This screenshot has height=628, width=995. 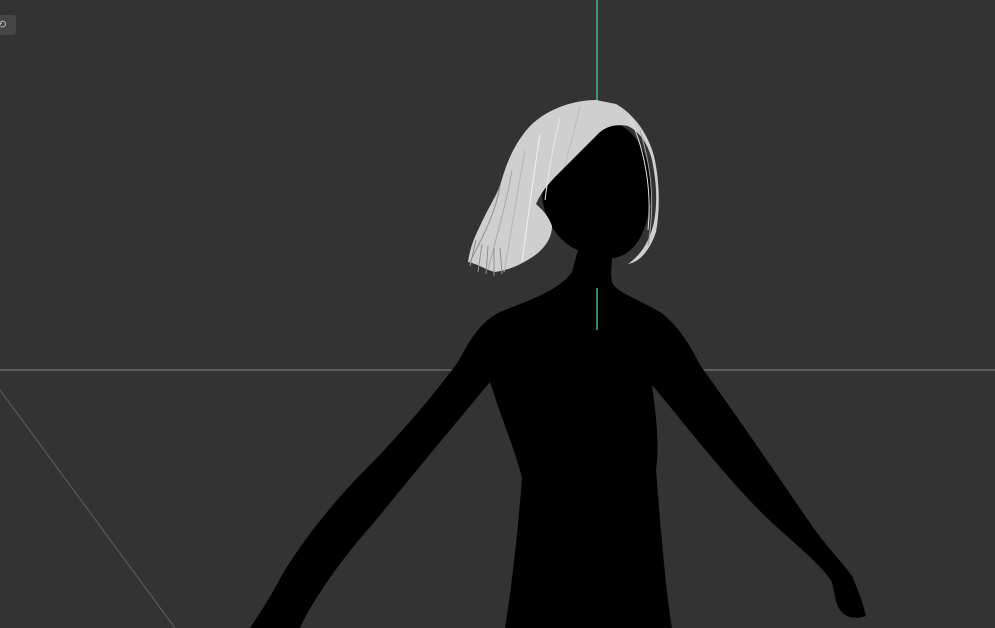 I want to click on view-toggle-button: ⟲, so click(x=8, y=25).